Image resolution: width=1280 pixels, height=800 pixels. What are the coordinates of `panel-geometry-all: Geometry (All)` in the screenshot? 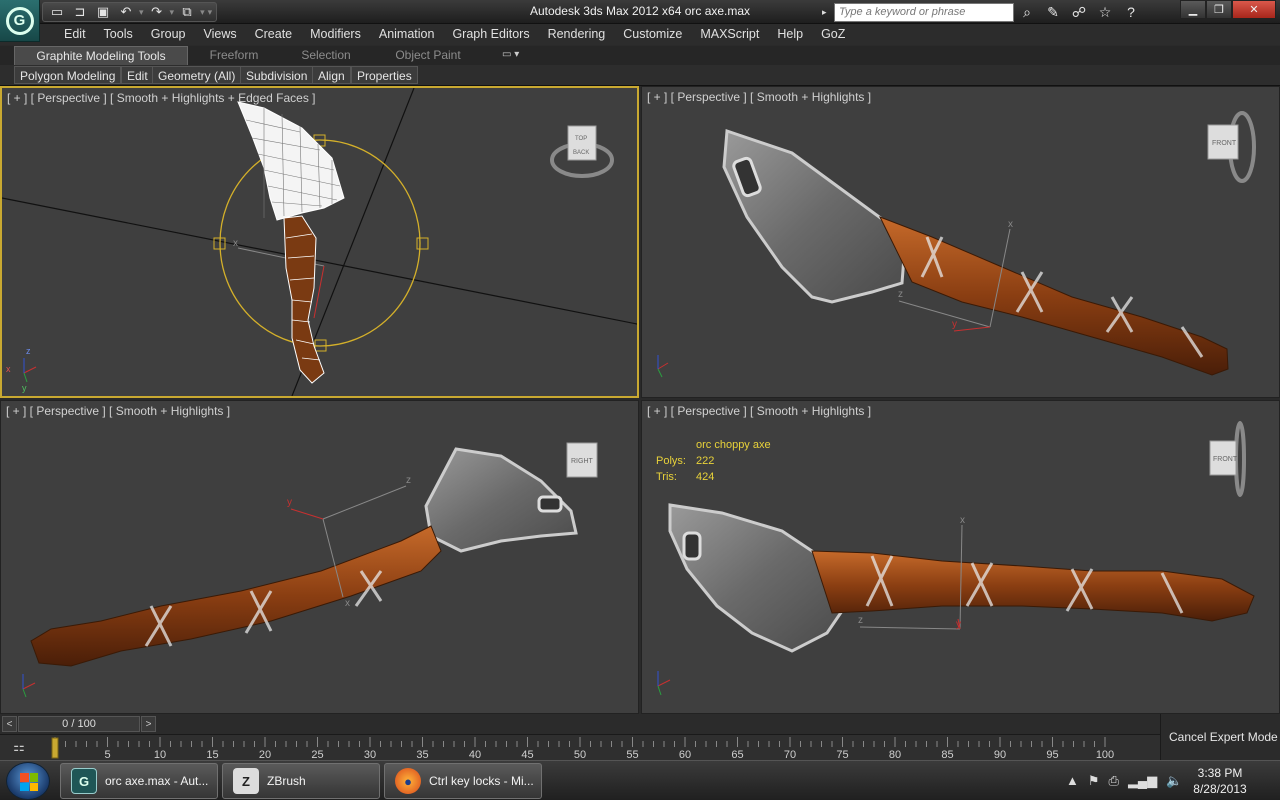 It's located at (197, 75).